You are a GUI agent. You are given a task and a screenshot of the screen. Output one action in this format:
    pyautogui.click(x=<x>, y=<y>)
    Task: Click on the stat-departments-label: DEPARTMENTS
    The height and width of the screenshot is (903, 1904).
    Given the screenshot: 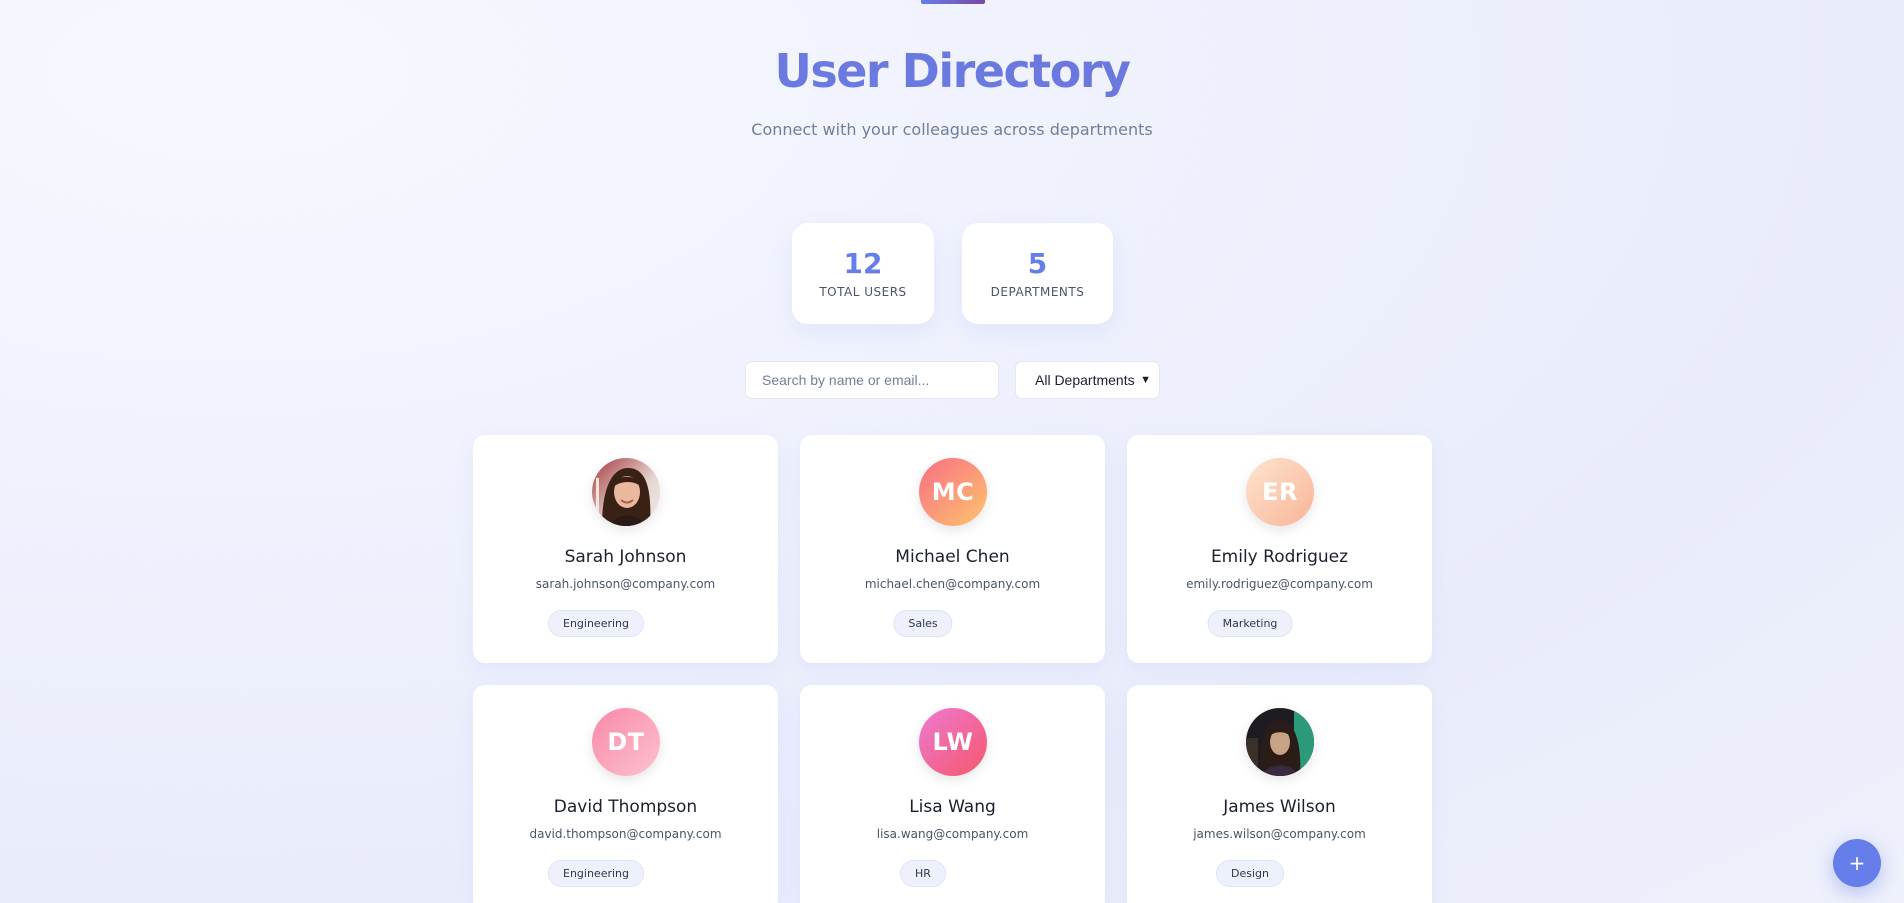 What is the action you would take?
    pyautogui.click(x=1037, y=292)
    